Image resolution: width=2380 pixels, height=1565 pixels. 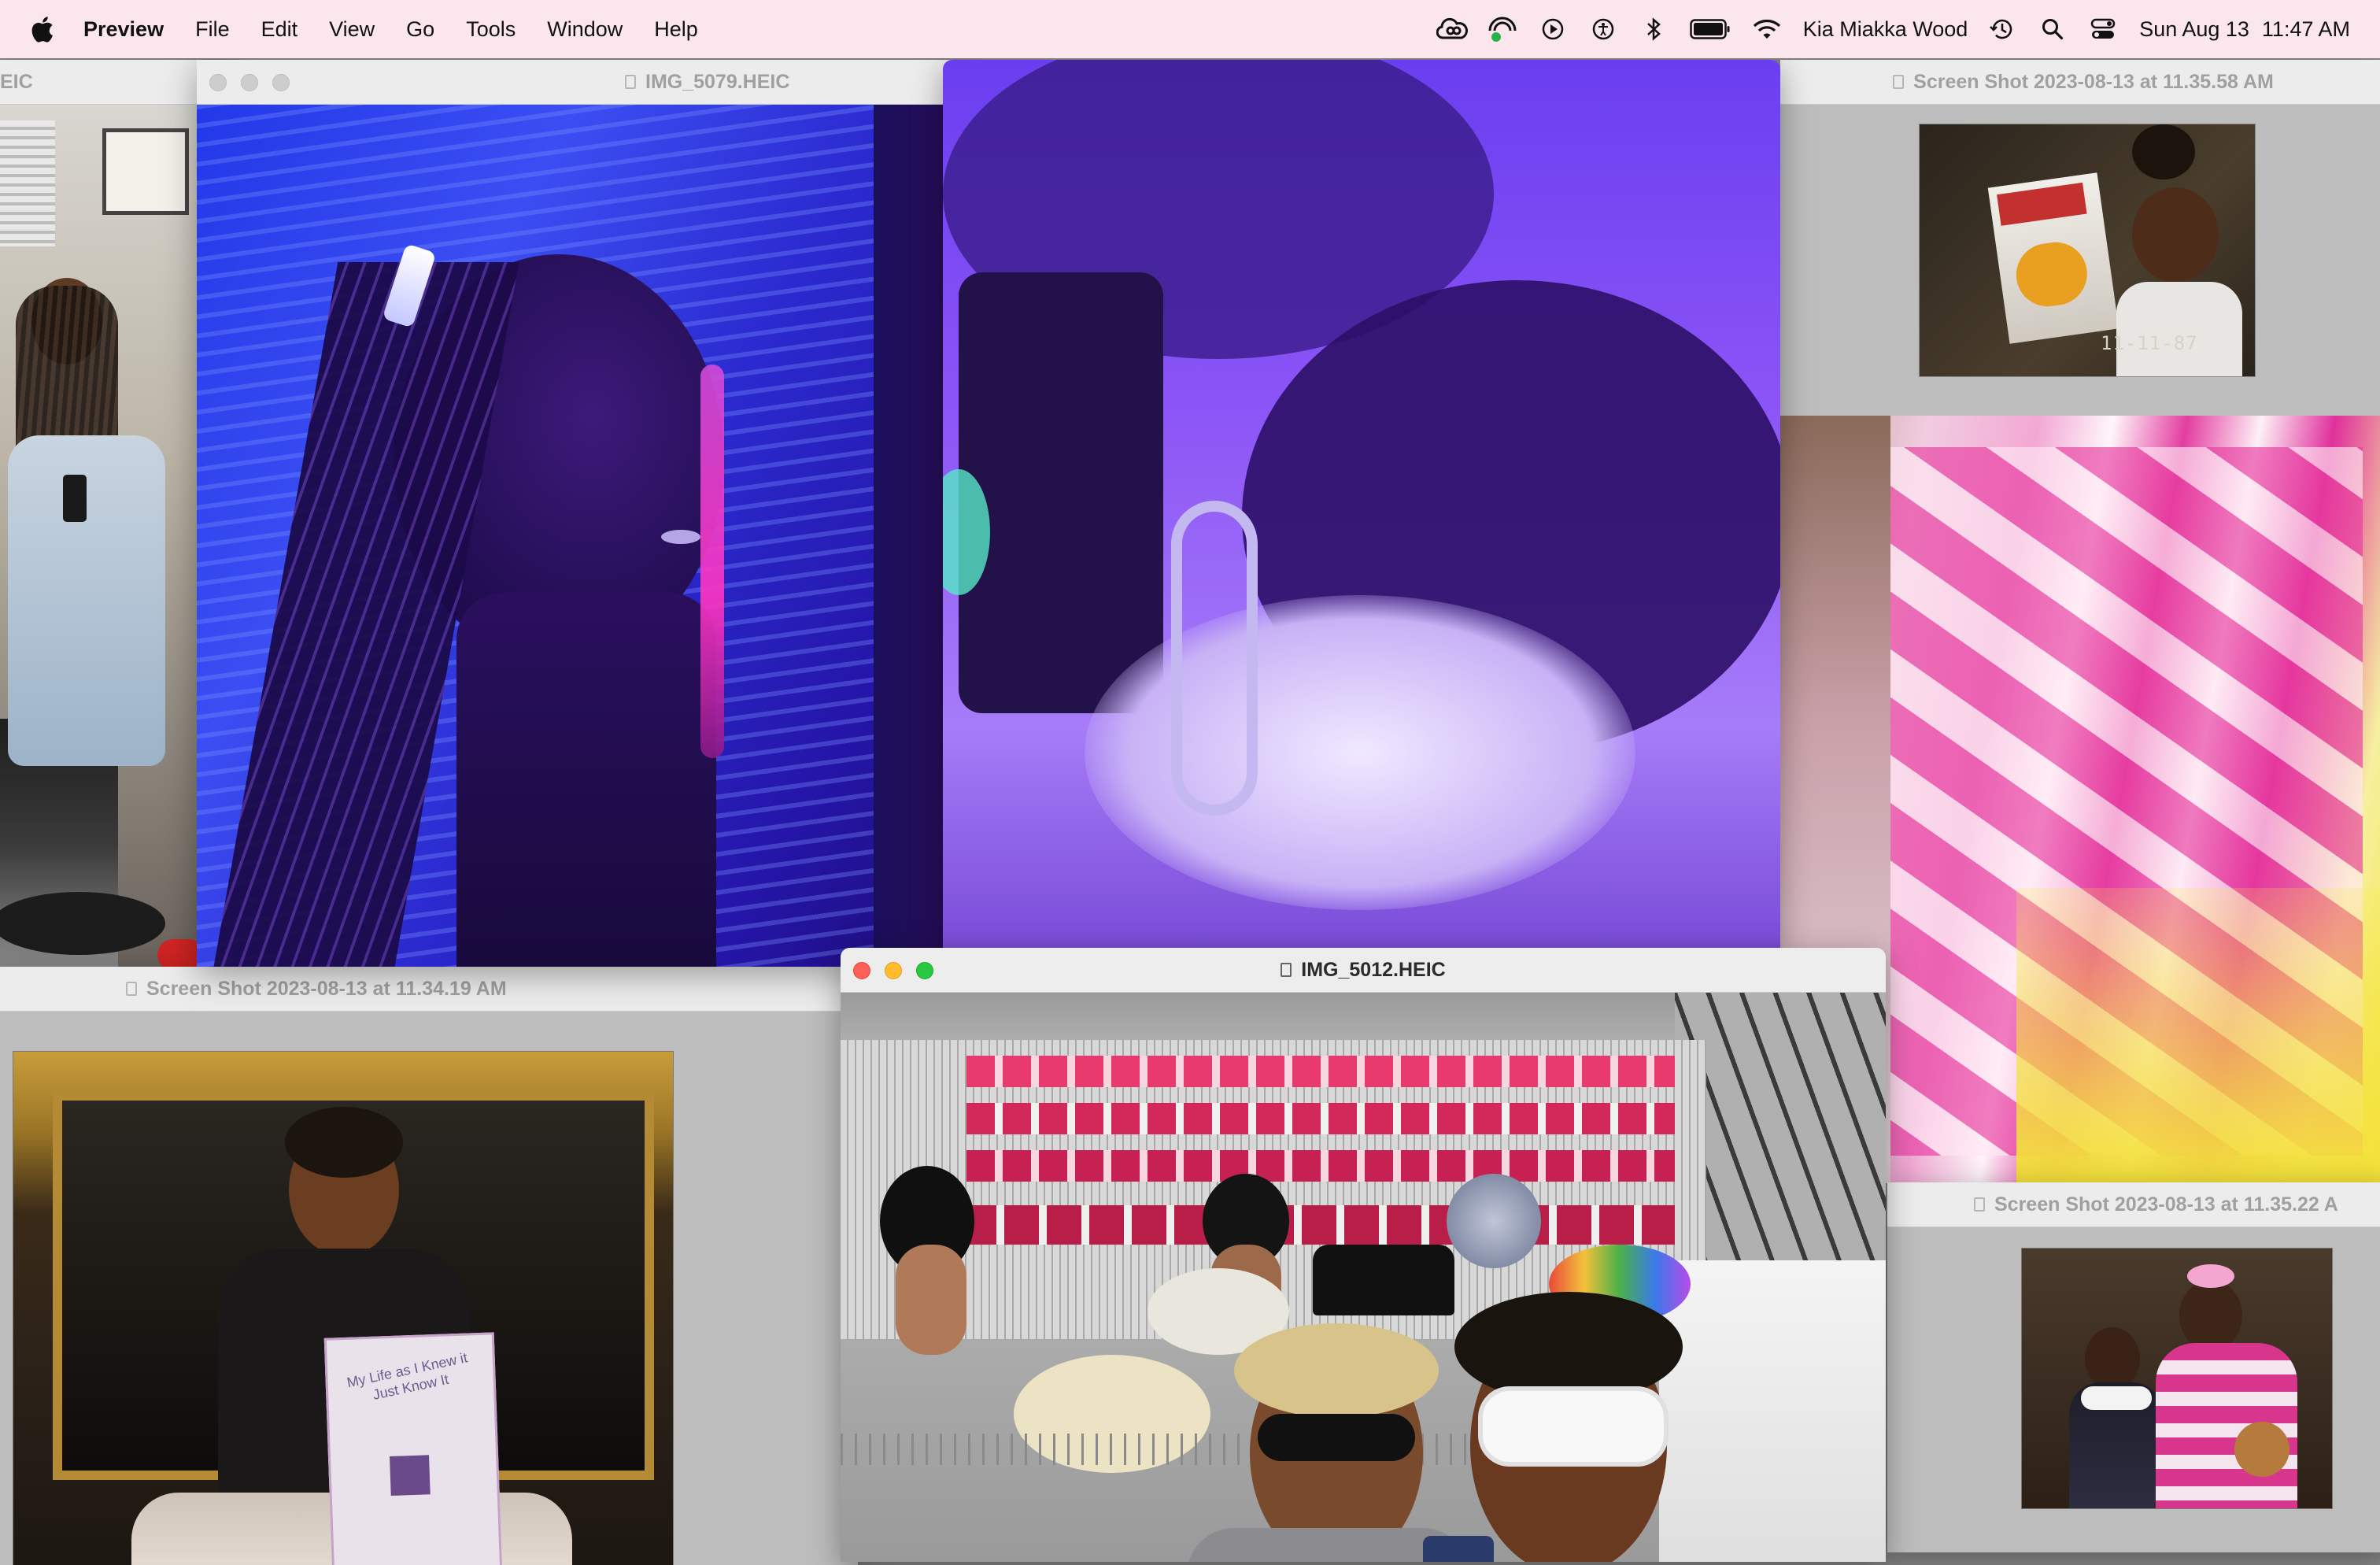 What do you see at coordinates (1336, 1437) in the screenshot?
I see `black-sunglasses` at bounding box center [1336, 1437].